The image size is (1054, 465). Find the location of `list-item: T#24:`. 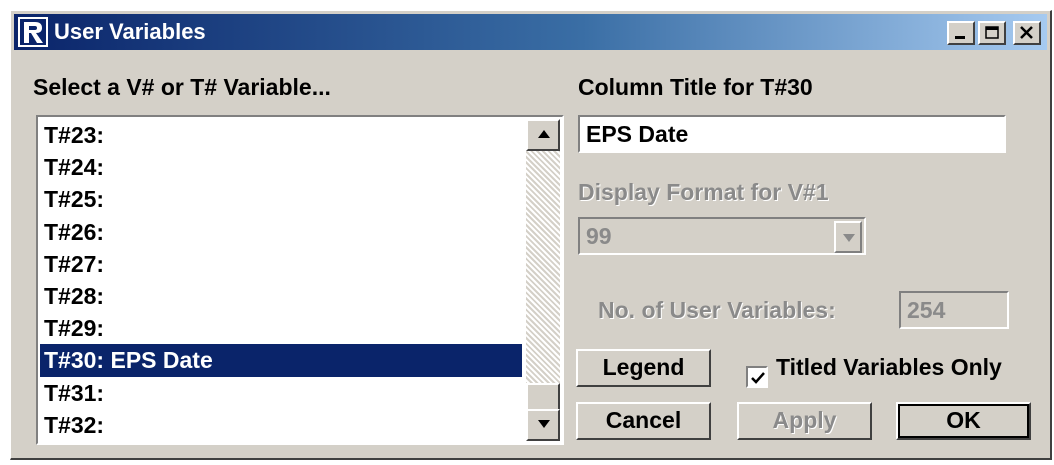

list-item: T#24: is located at coordinates (281, 167).